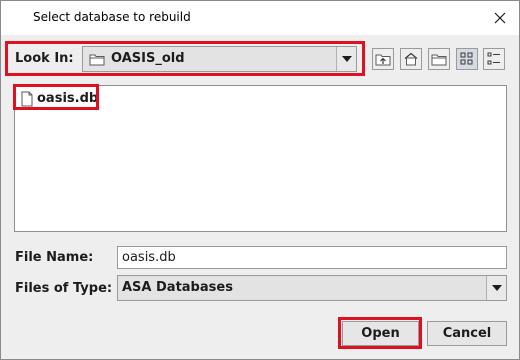 Image resolution: width=520 pixels, height=360 pixels. I want to click on close-button, so click(500, 18).